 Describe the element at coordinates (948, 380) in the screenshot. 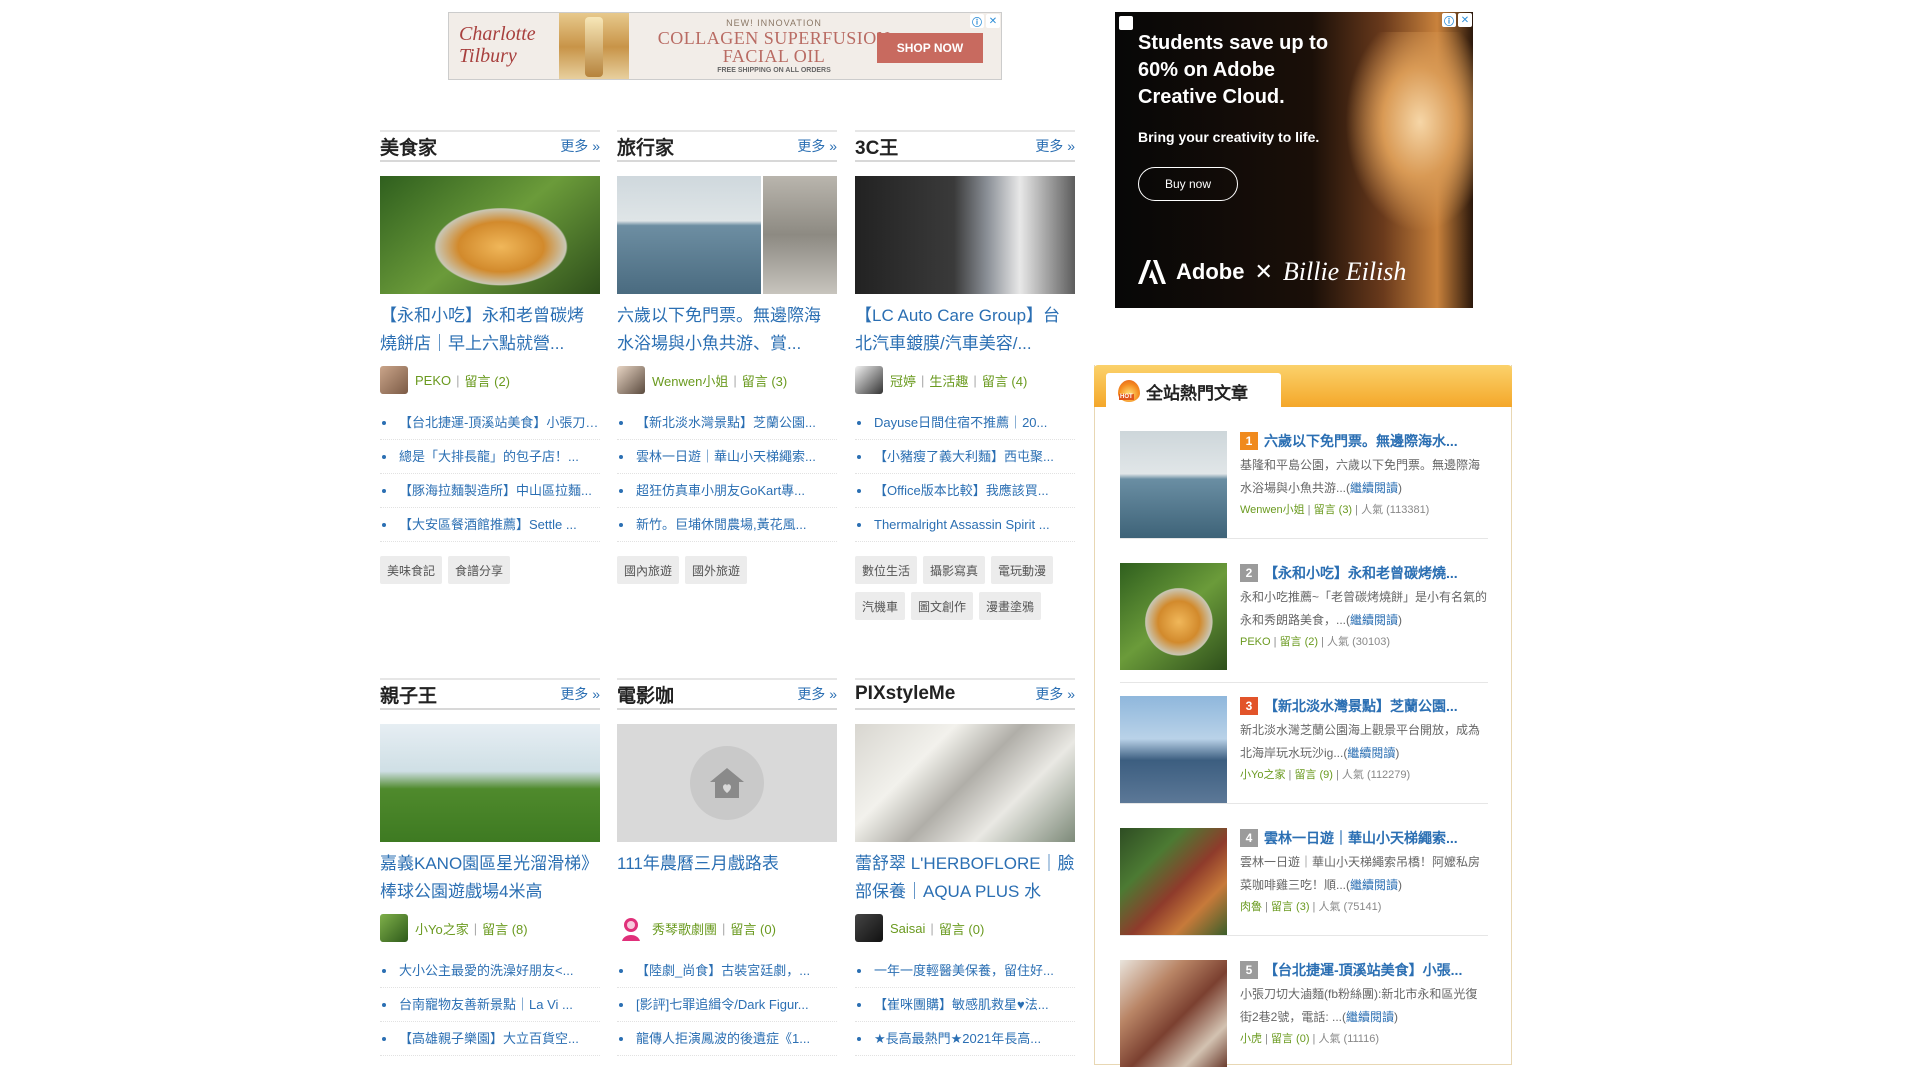

I see `author-blog-link: 生活趣` at that location.